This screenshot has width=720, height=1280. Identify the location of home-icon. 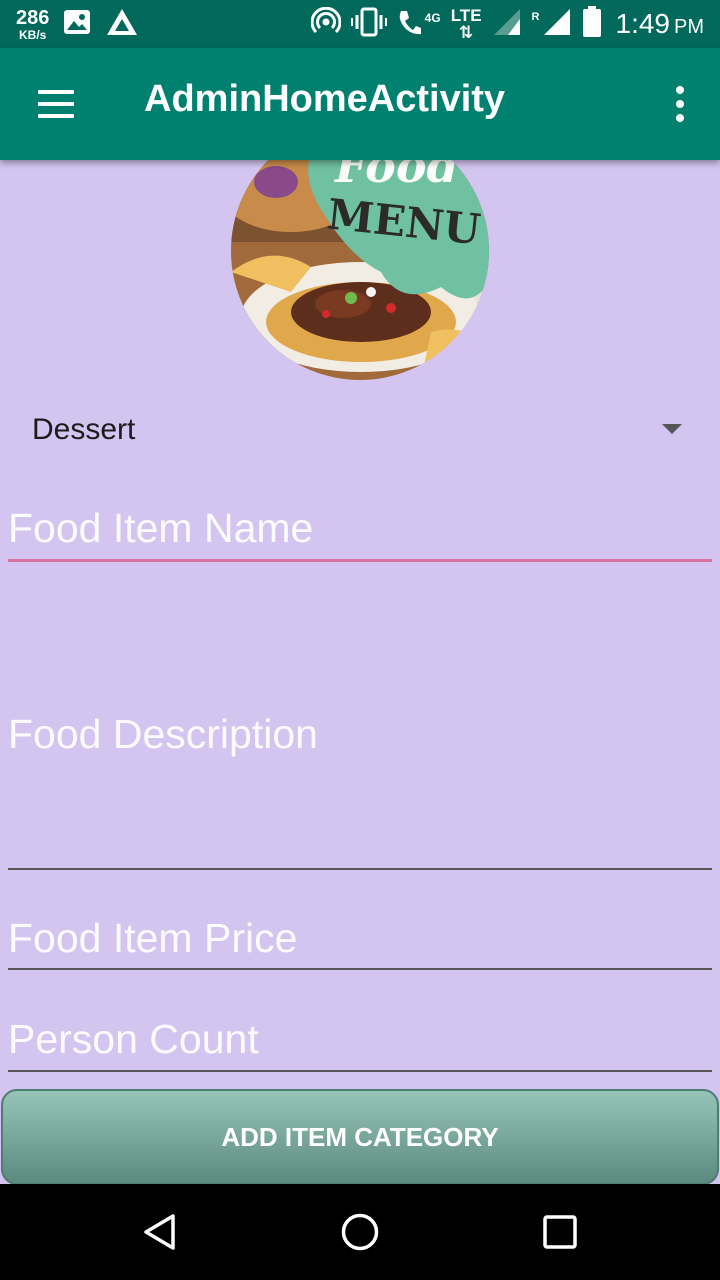
(360, 1232).